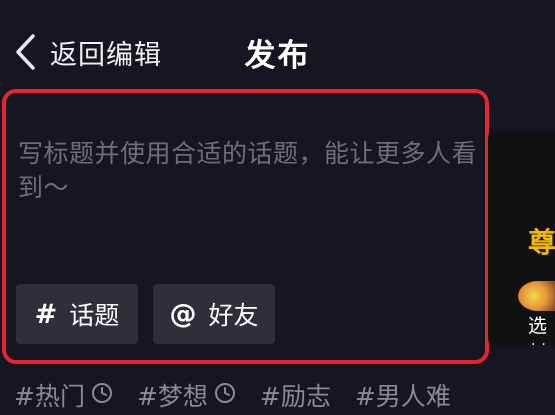 The image size is (555, 415). Describe the element at coordinates (277, 56) in the screenshot. I see `page-title: 发布` at that location.